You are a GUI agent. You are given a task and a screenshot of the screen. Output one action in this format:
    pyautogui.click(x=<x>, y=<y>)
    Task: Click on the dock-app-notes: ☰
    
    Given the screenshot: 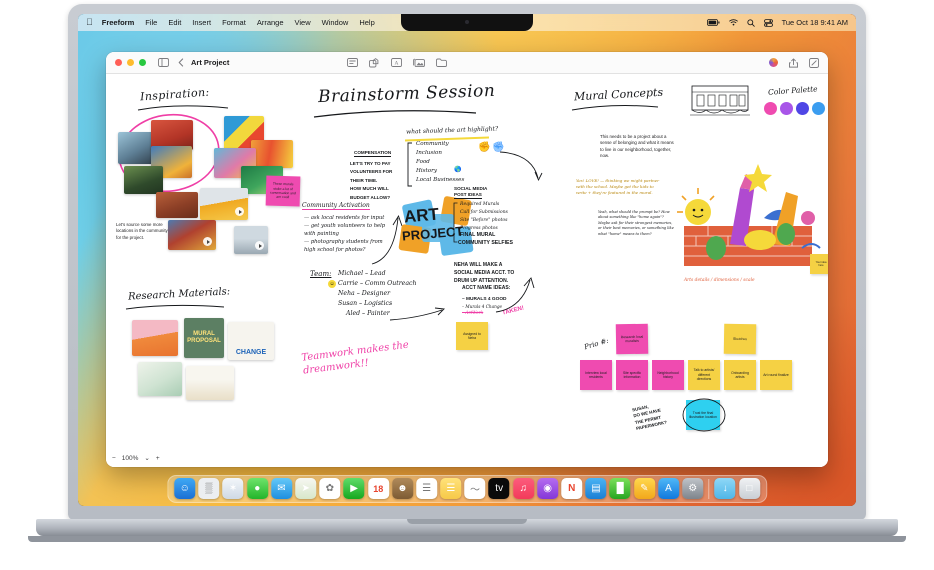 What is the action you would take?
    pyautogui.click(x=451, y=488)
    